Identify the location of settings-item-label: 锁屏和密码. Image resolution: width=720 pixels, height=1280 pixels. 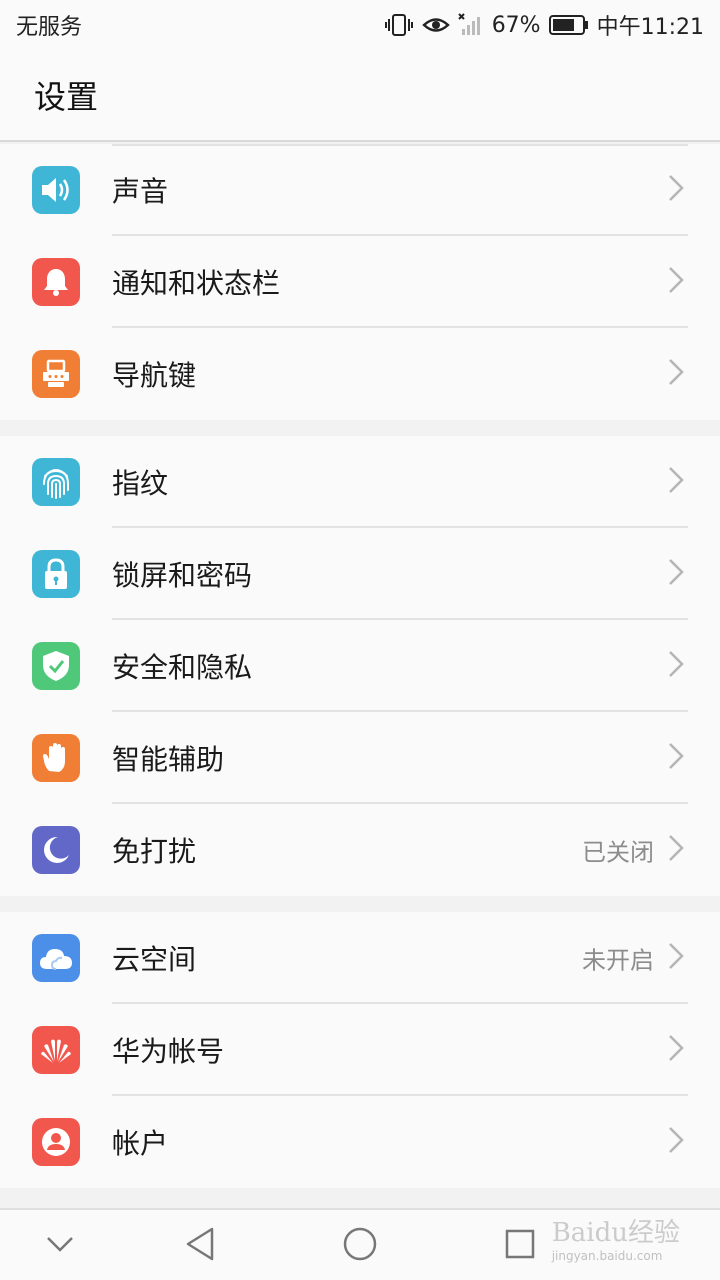
(182, 575).